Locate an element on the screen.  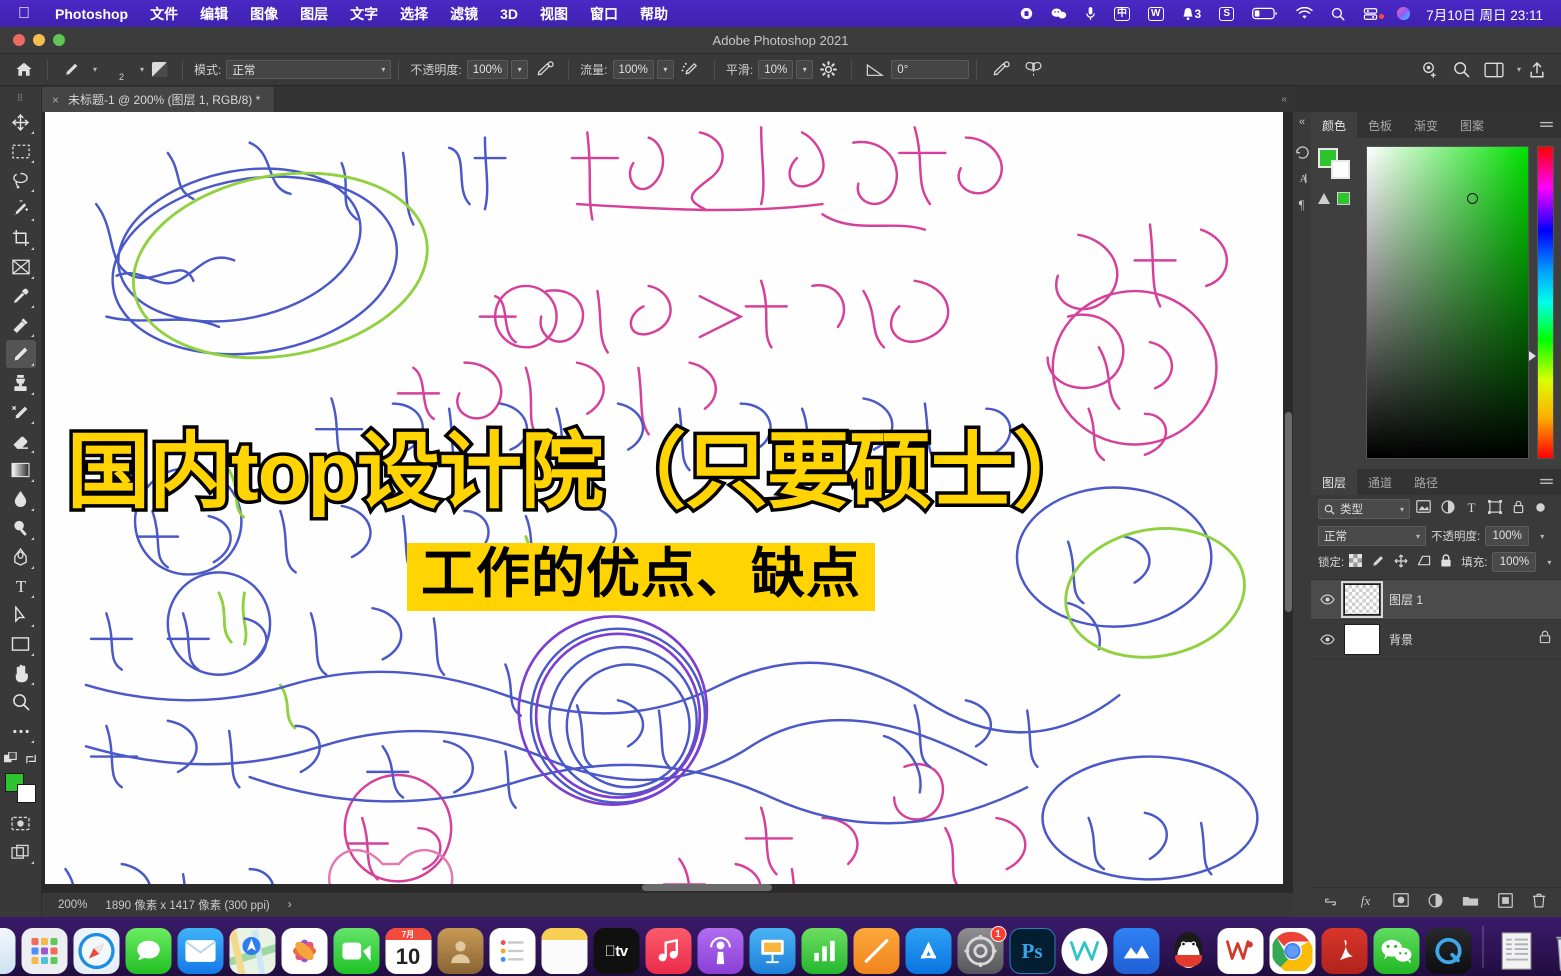
dock-item-appletv: tv is located at coordinates (616, 951).